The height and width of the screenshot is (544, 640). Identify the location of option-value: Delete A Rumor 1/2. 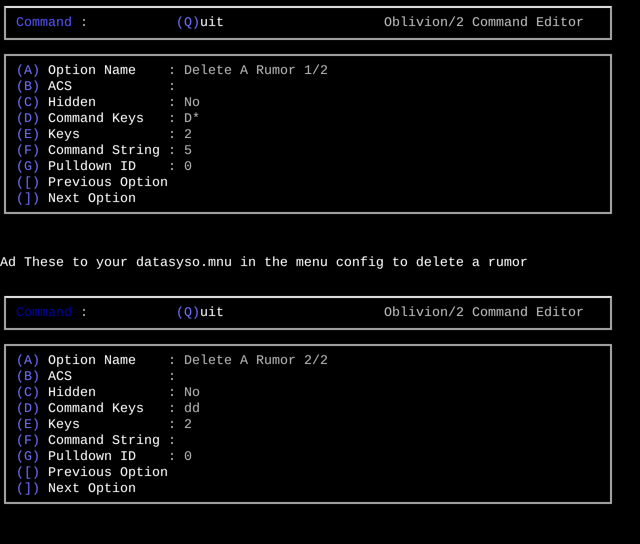
(256, 72).